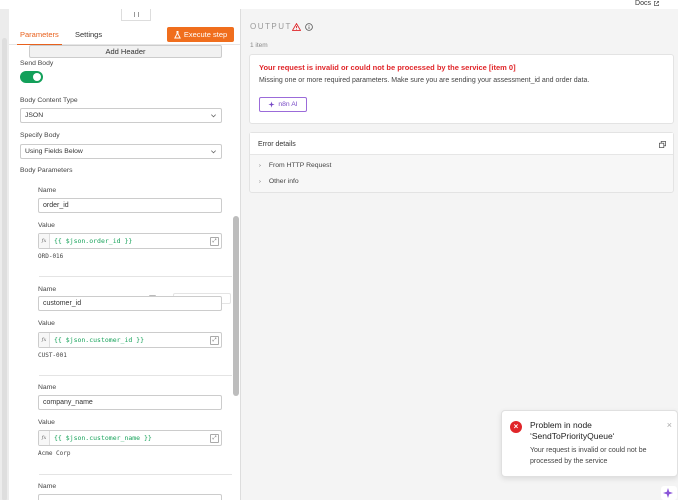  Describe the element at coordinates (300, 165) in the screenshot. I see `details-row-label: From HTTP Request` at that location.